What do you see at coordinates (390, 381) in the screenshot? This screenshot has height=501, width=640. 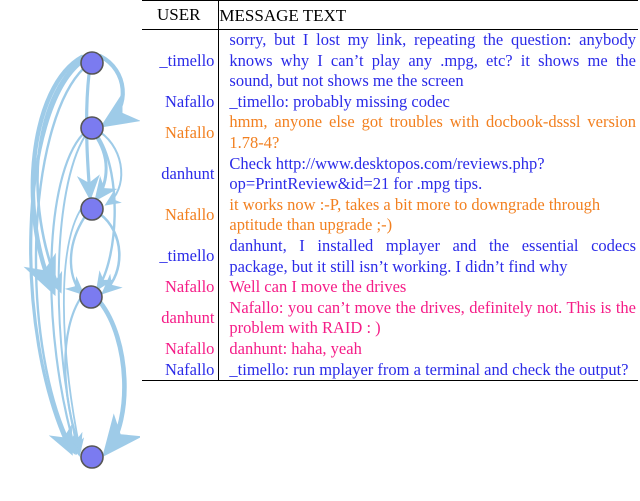 I see `table-bottom-rule` at bounding box center [390, 381].